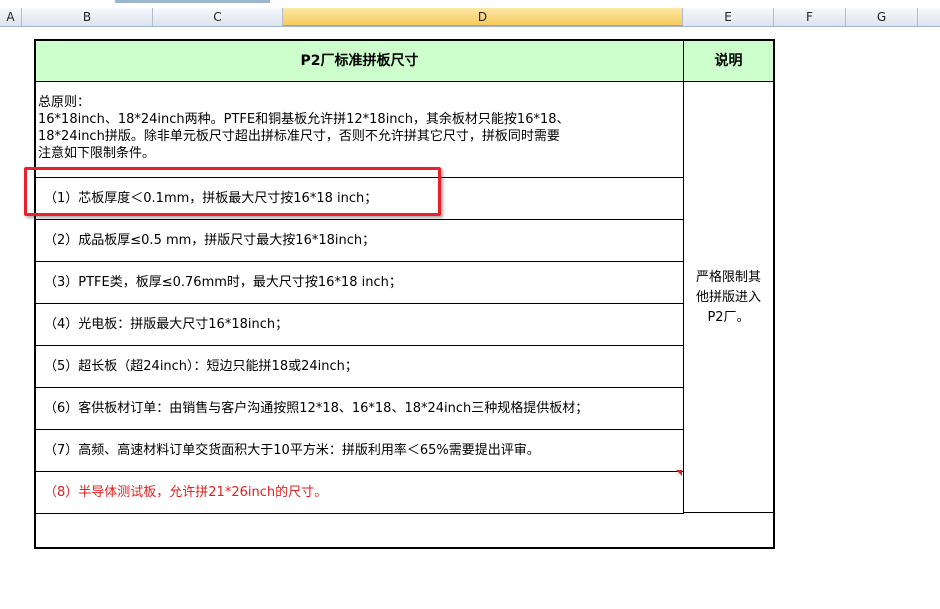 The image size is (940, 609). I want to click on note-line: 他拼版进入, so click(728, 297).